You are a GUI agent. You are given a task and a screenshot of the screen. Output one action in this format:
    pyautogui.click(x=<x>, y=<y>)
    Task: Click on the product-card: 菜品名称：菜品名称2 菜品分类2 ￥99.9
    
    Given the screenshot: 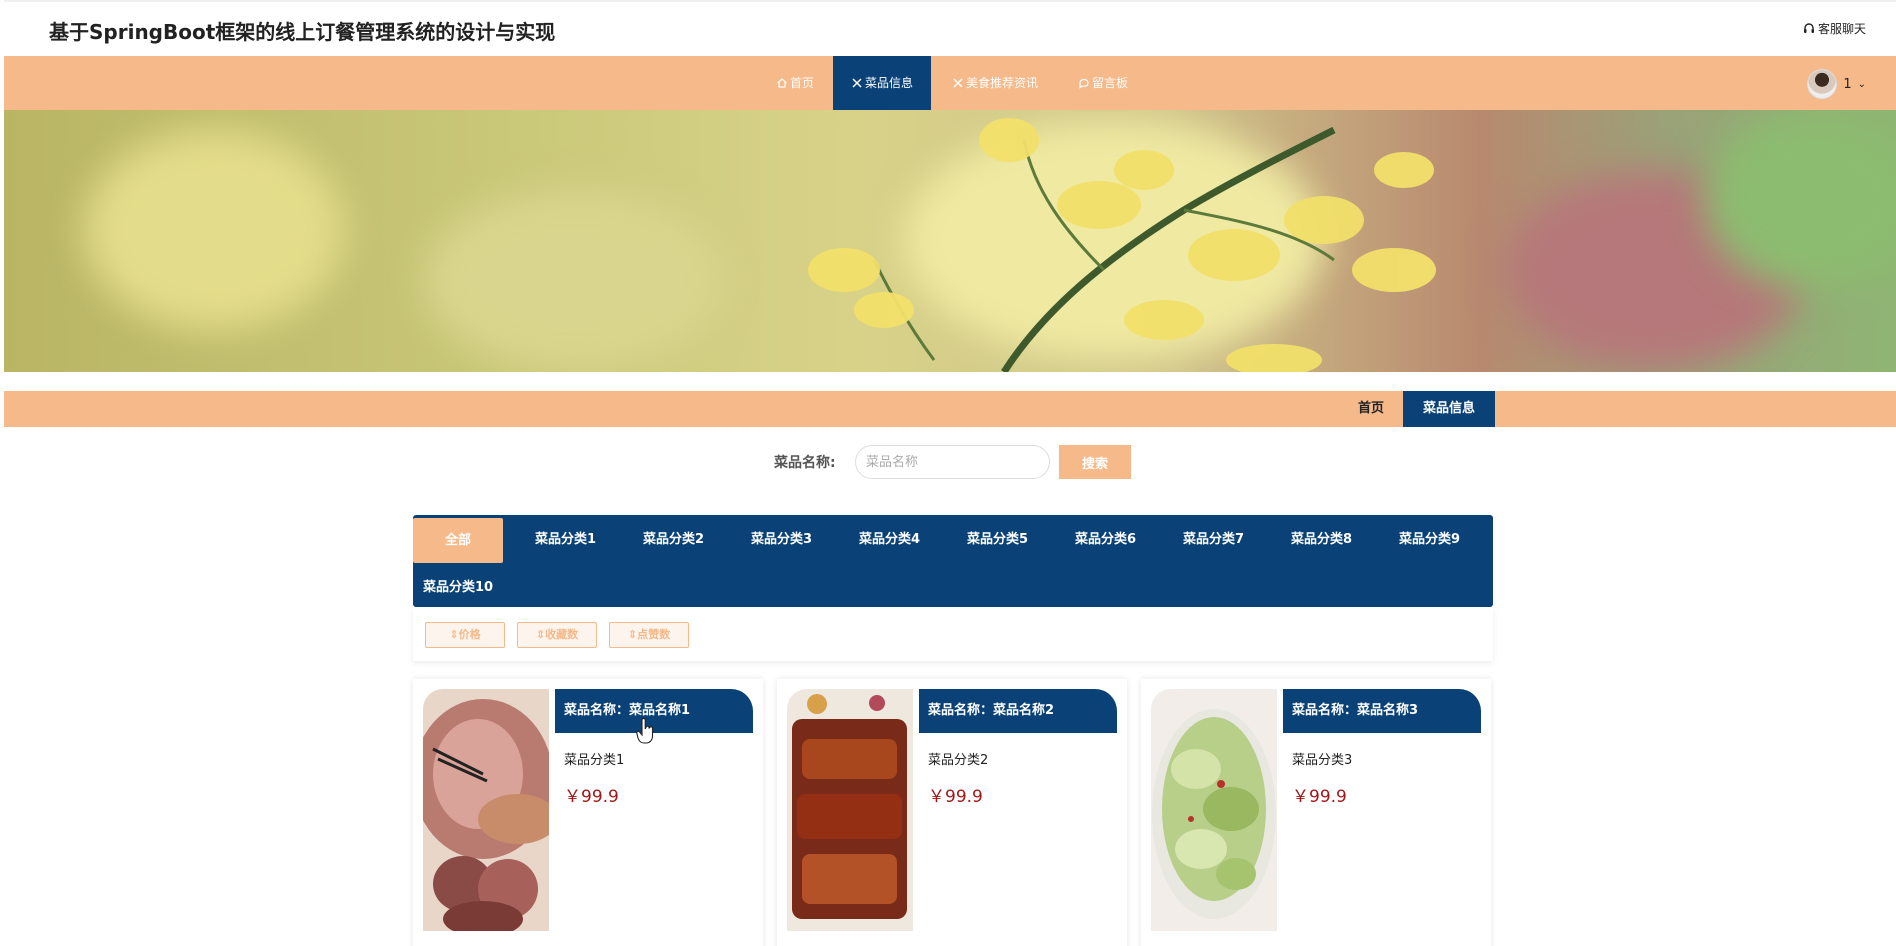 What is the action you would take?
    pyautogui.click(x=952, y=812)
    